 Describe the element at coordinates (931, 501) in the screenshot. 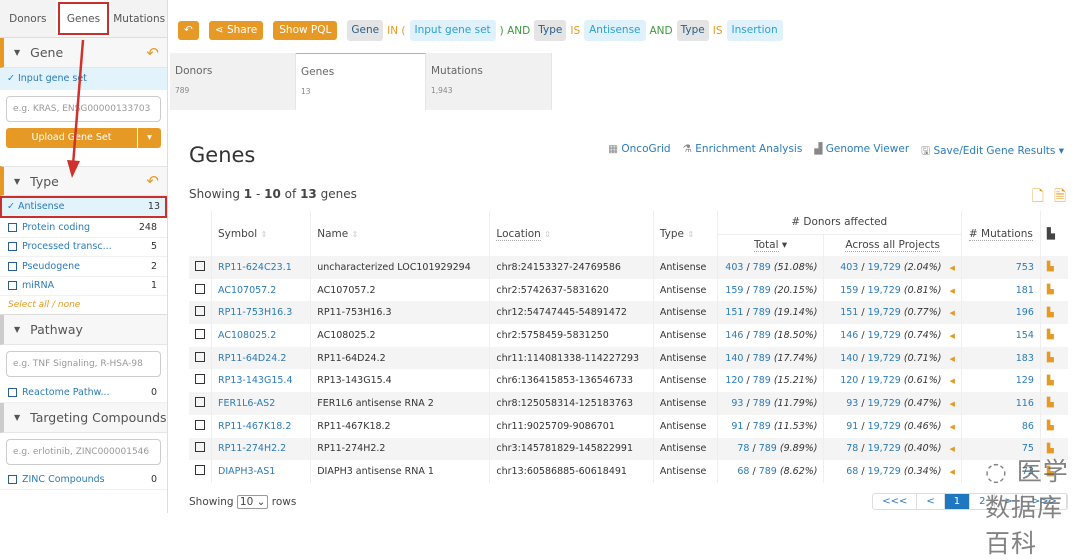

I see `page-button: <` at that location.